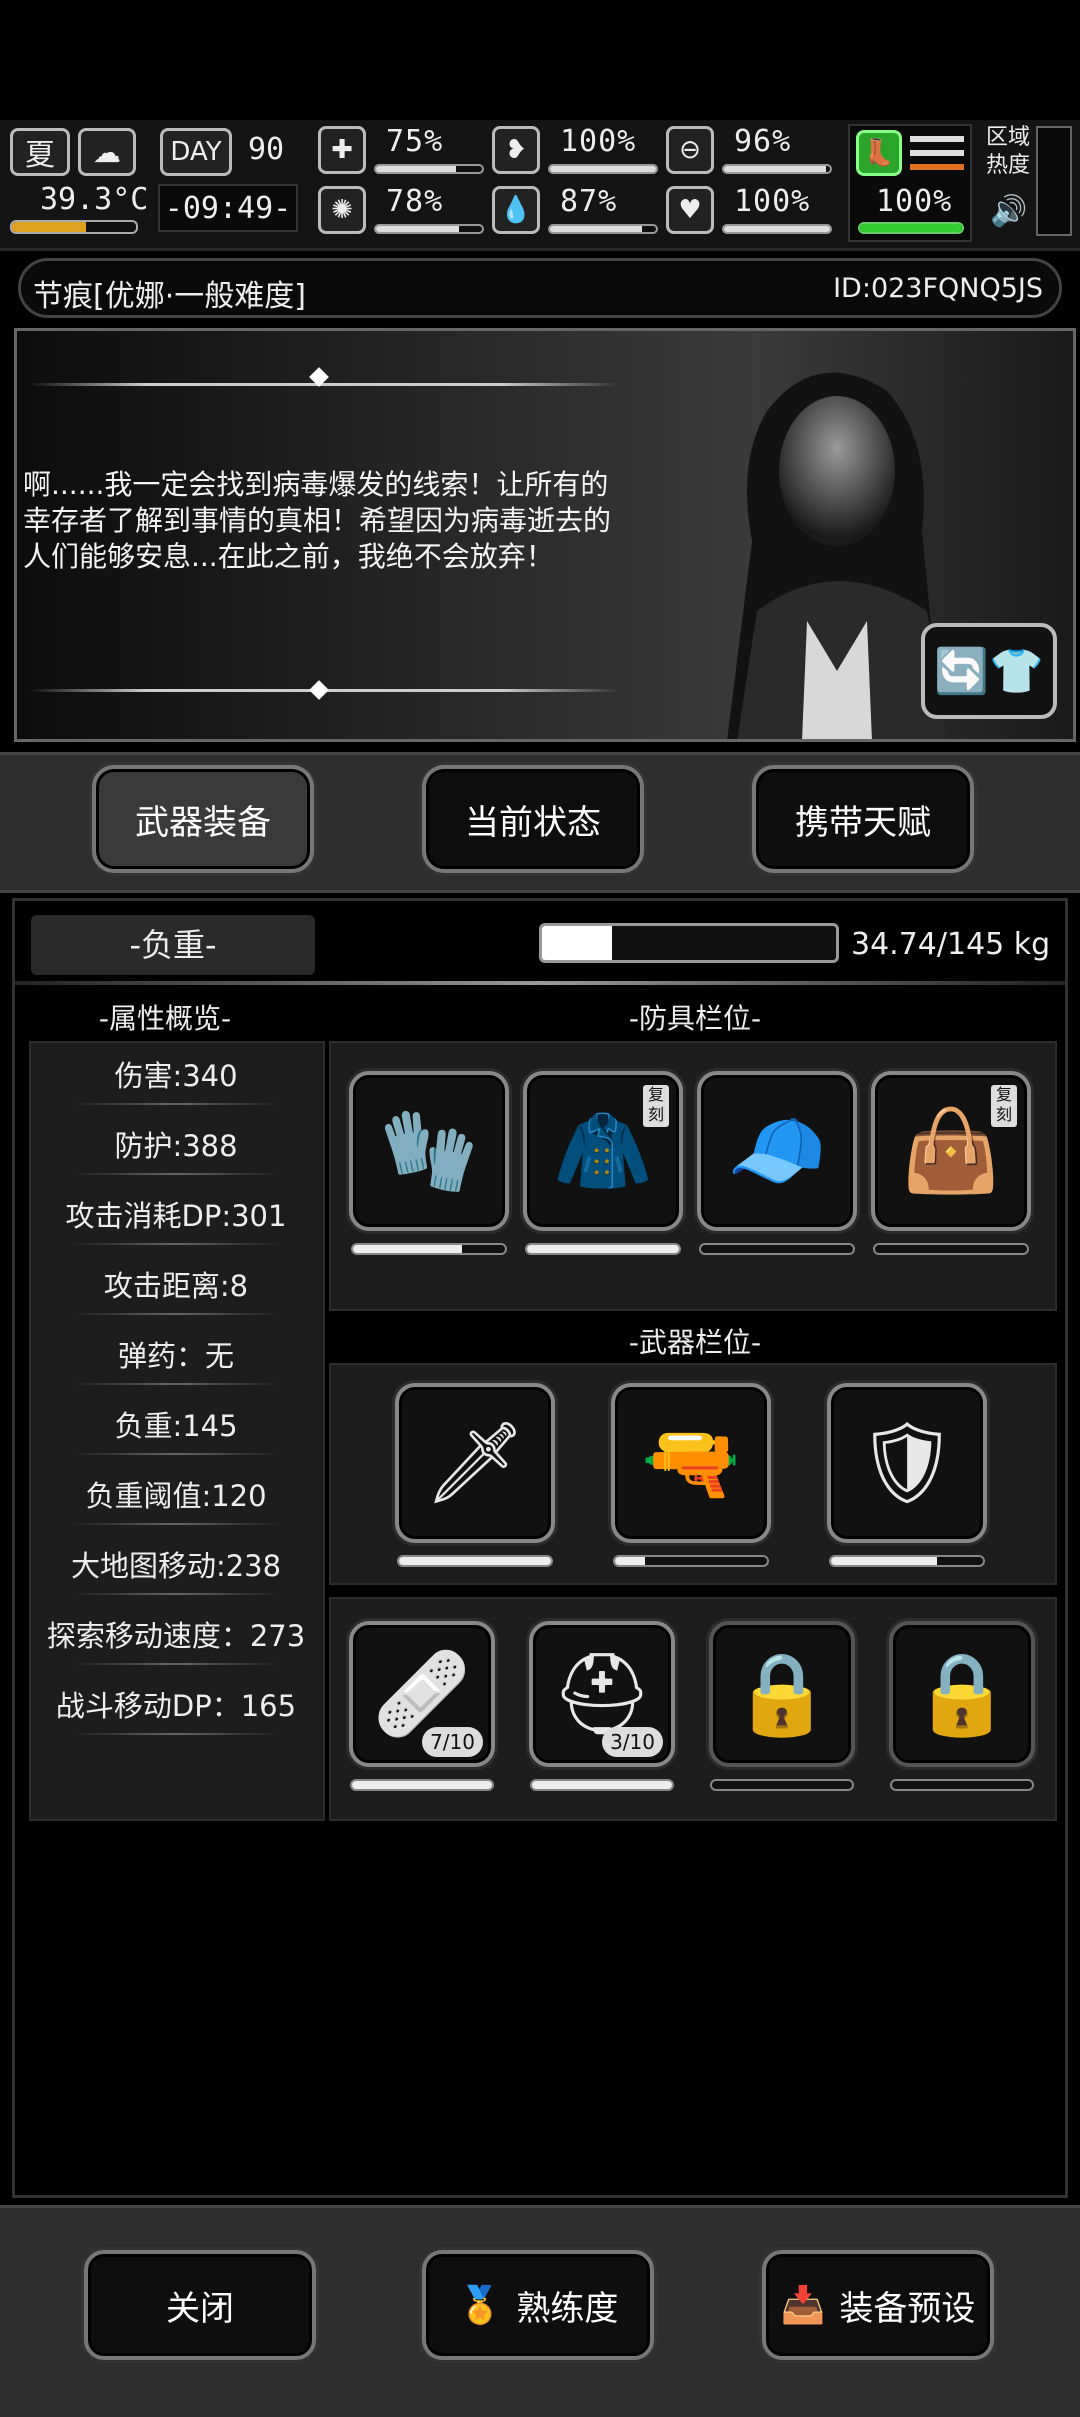 The image size is (1080, 2417). Describe the element at coordinates (429, 1151) in the screenshot. I see `equipment-slot: 🧤` at that location.